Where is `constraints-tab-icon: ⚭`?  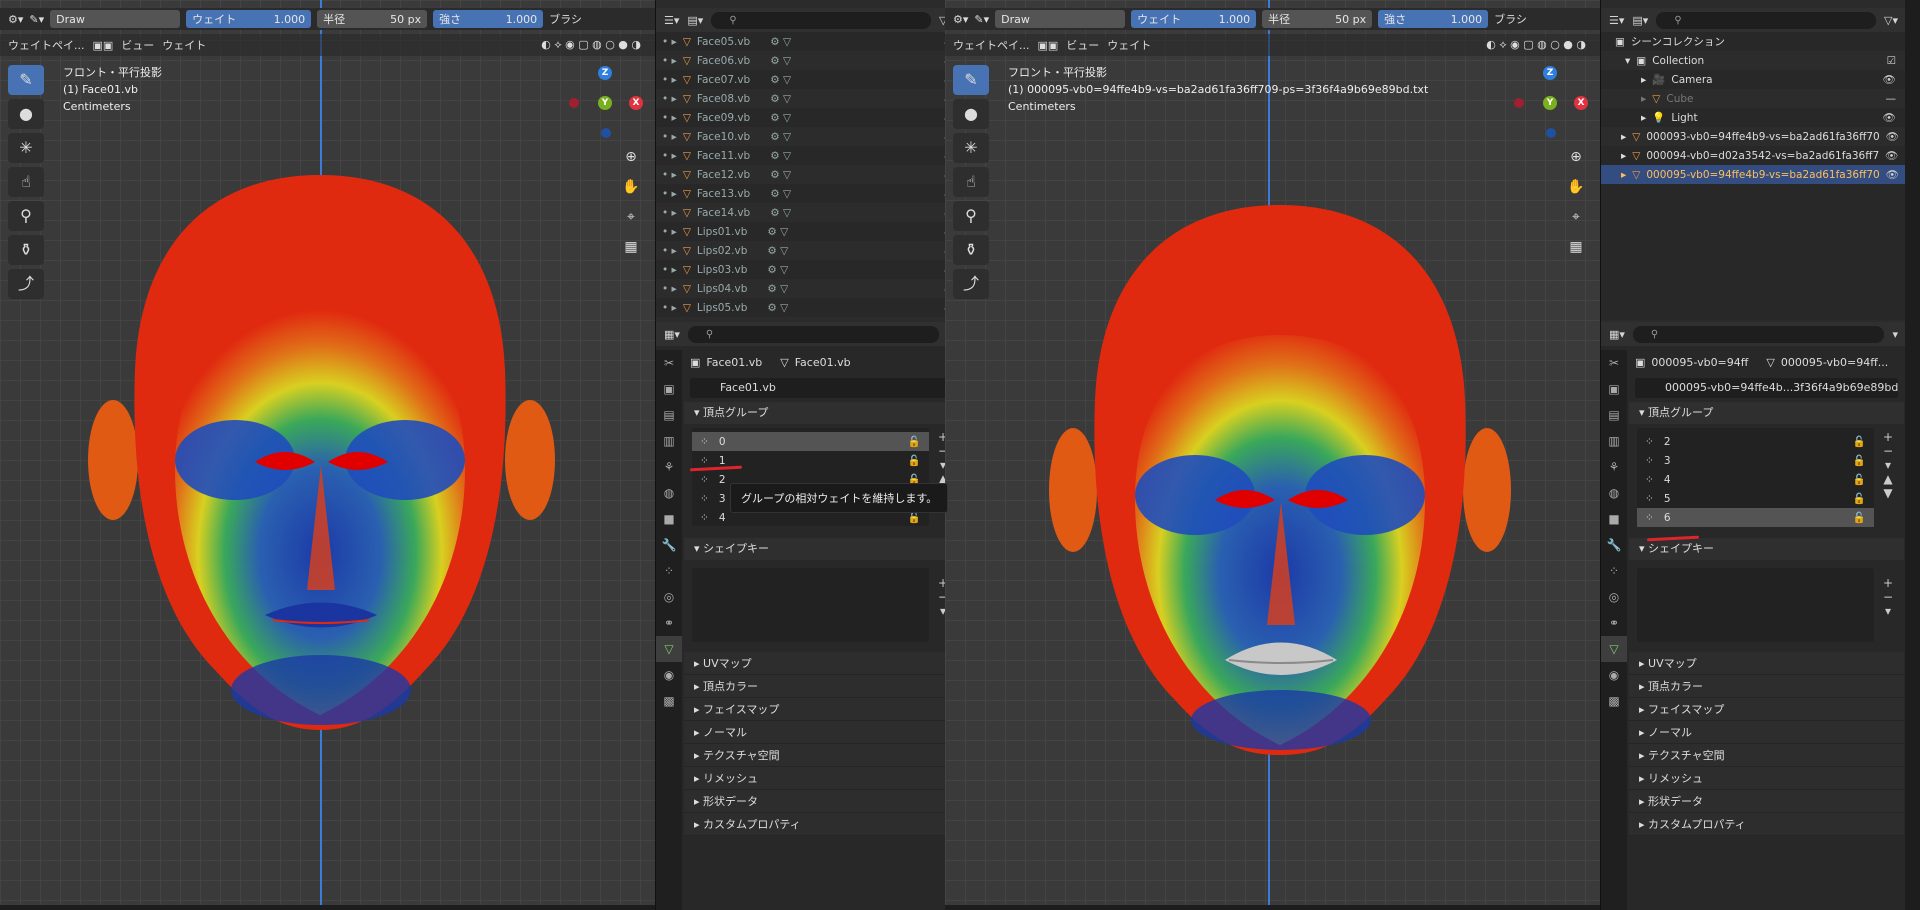
constraints-tab-icon: ⚭ is located at coordinates (1614, 623).